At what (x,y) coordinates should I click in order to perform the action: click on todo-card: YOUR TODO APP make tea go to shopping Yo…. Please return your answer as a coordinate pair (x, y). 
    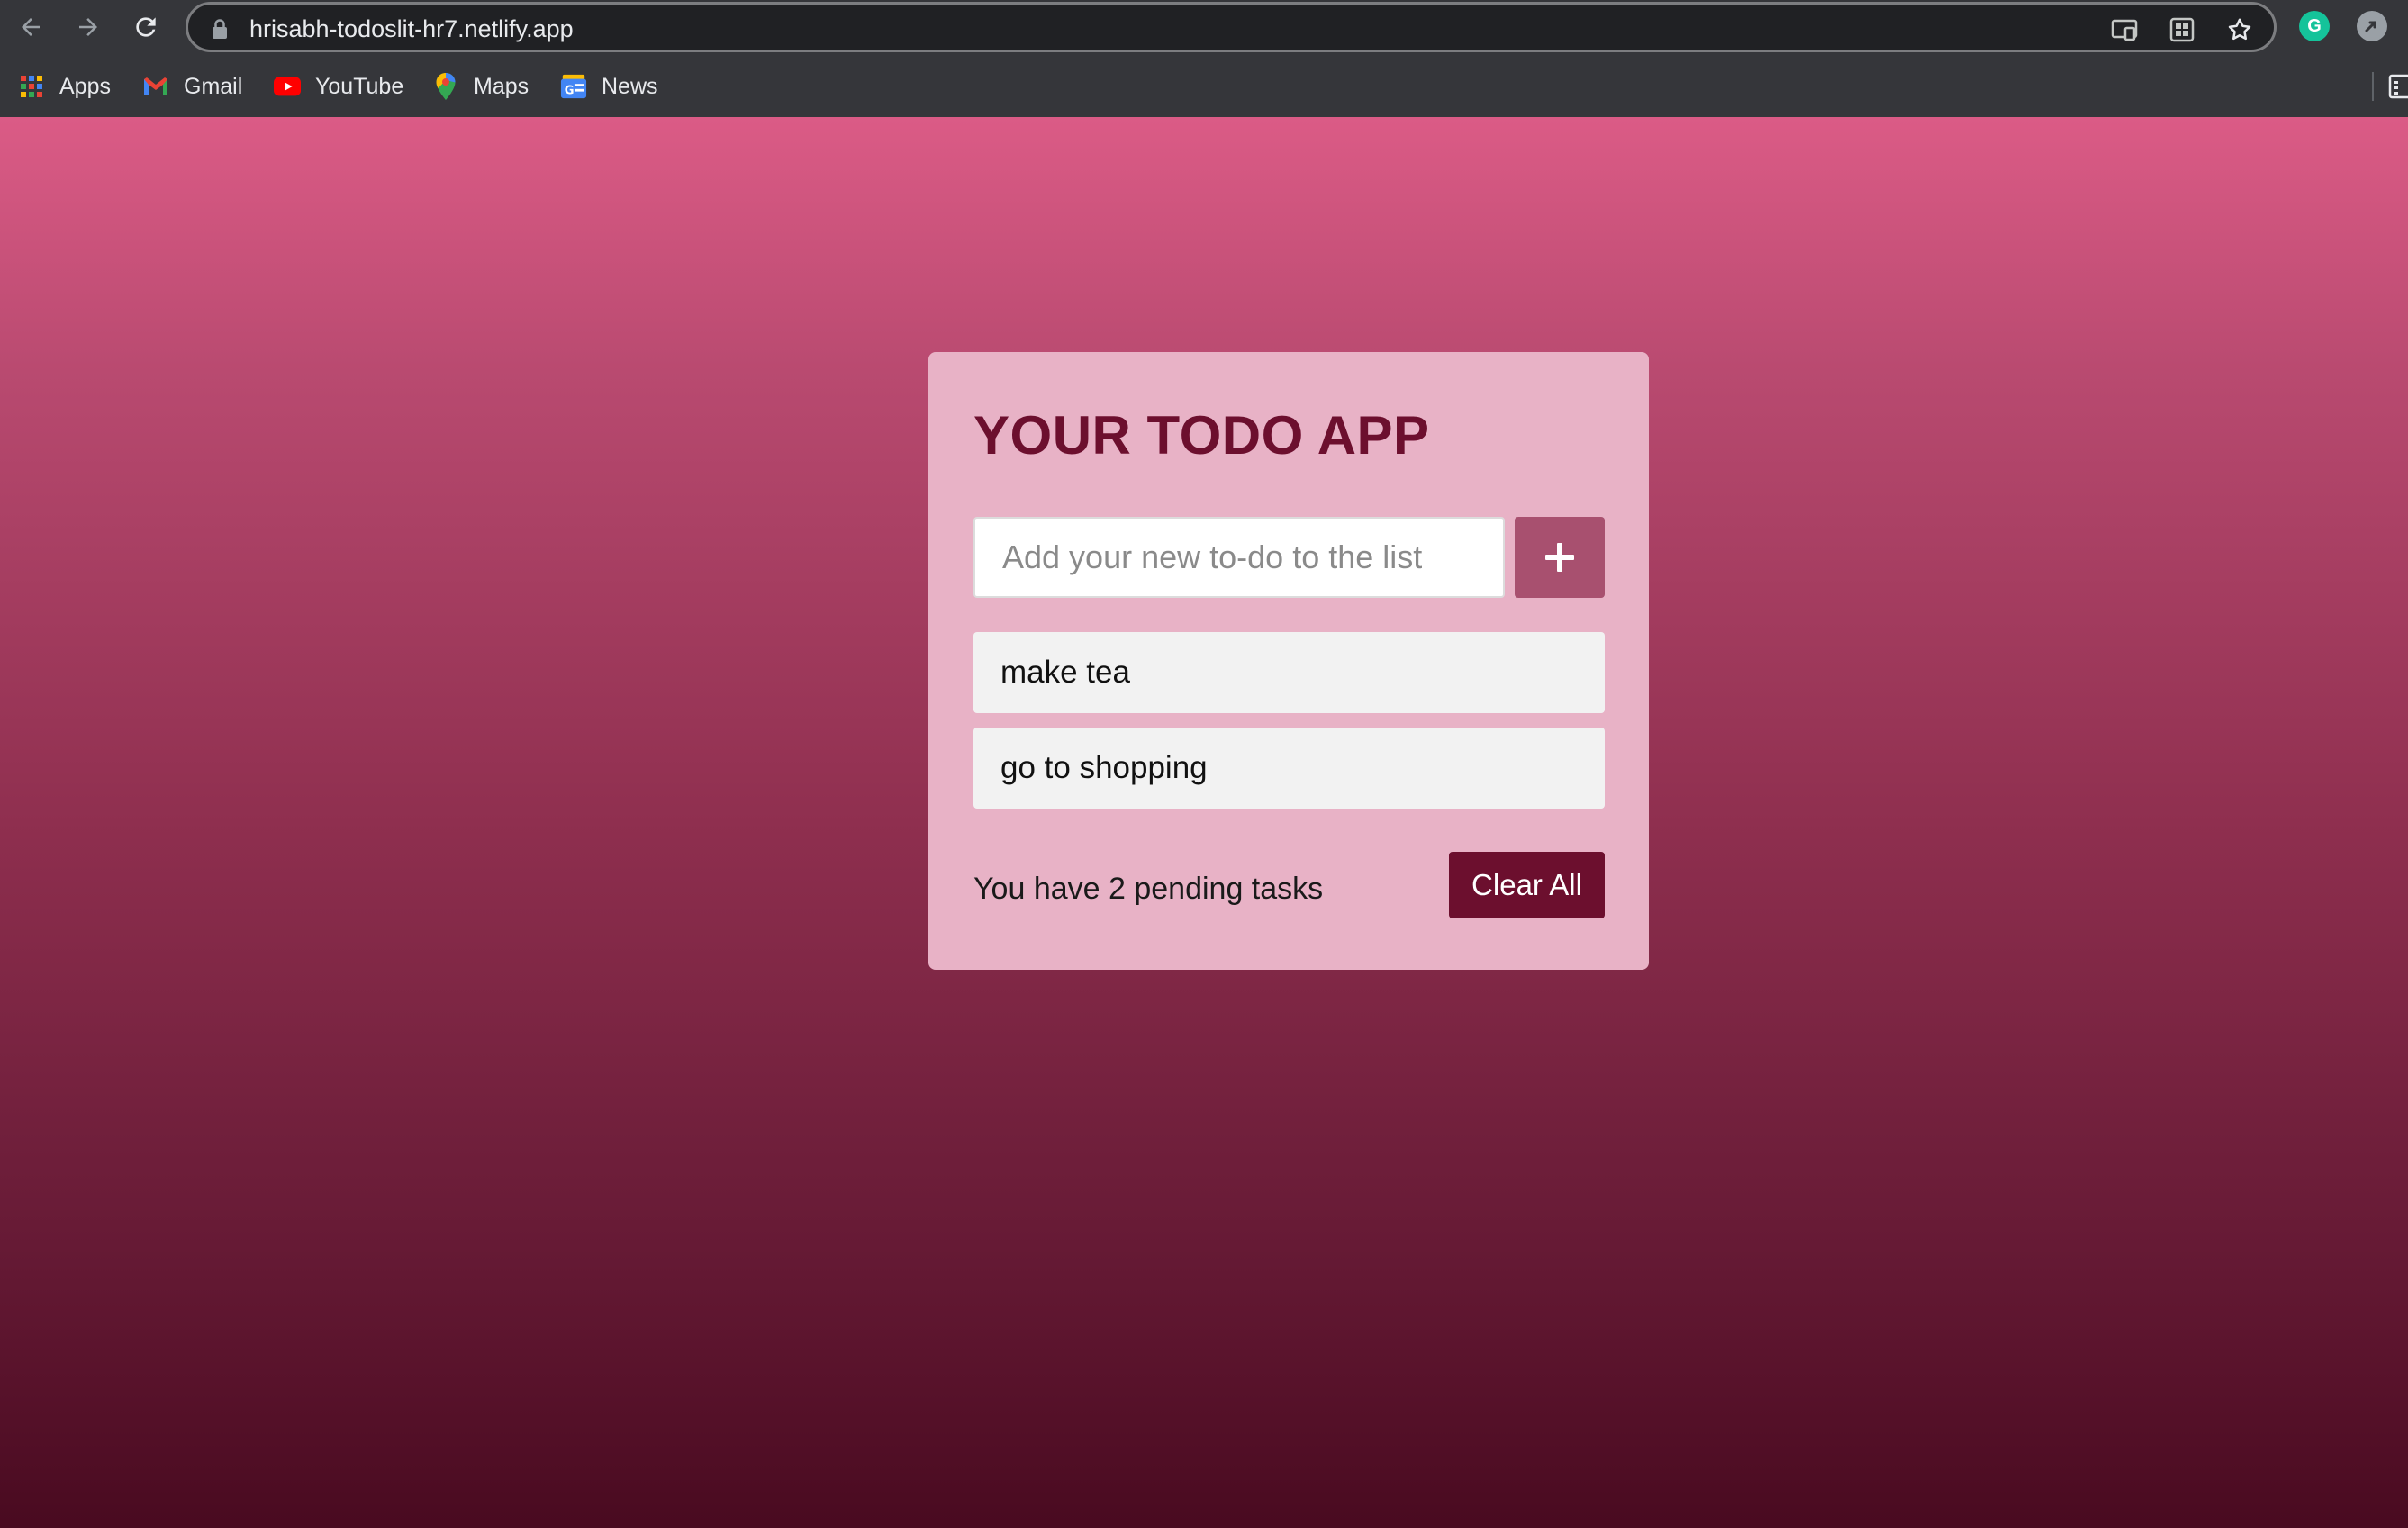
    Looking at the image, I should click on (1288, 661).